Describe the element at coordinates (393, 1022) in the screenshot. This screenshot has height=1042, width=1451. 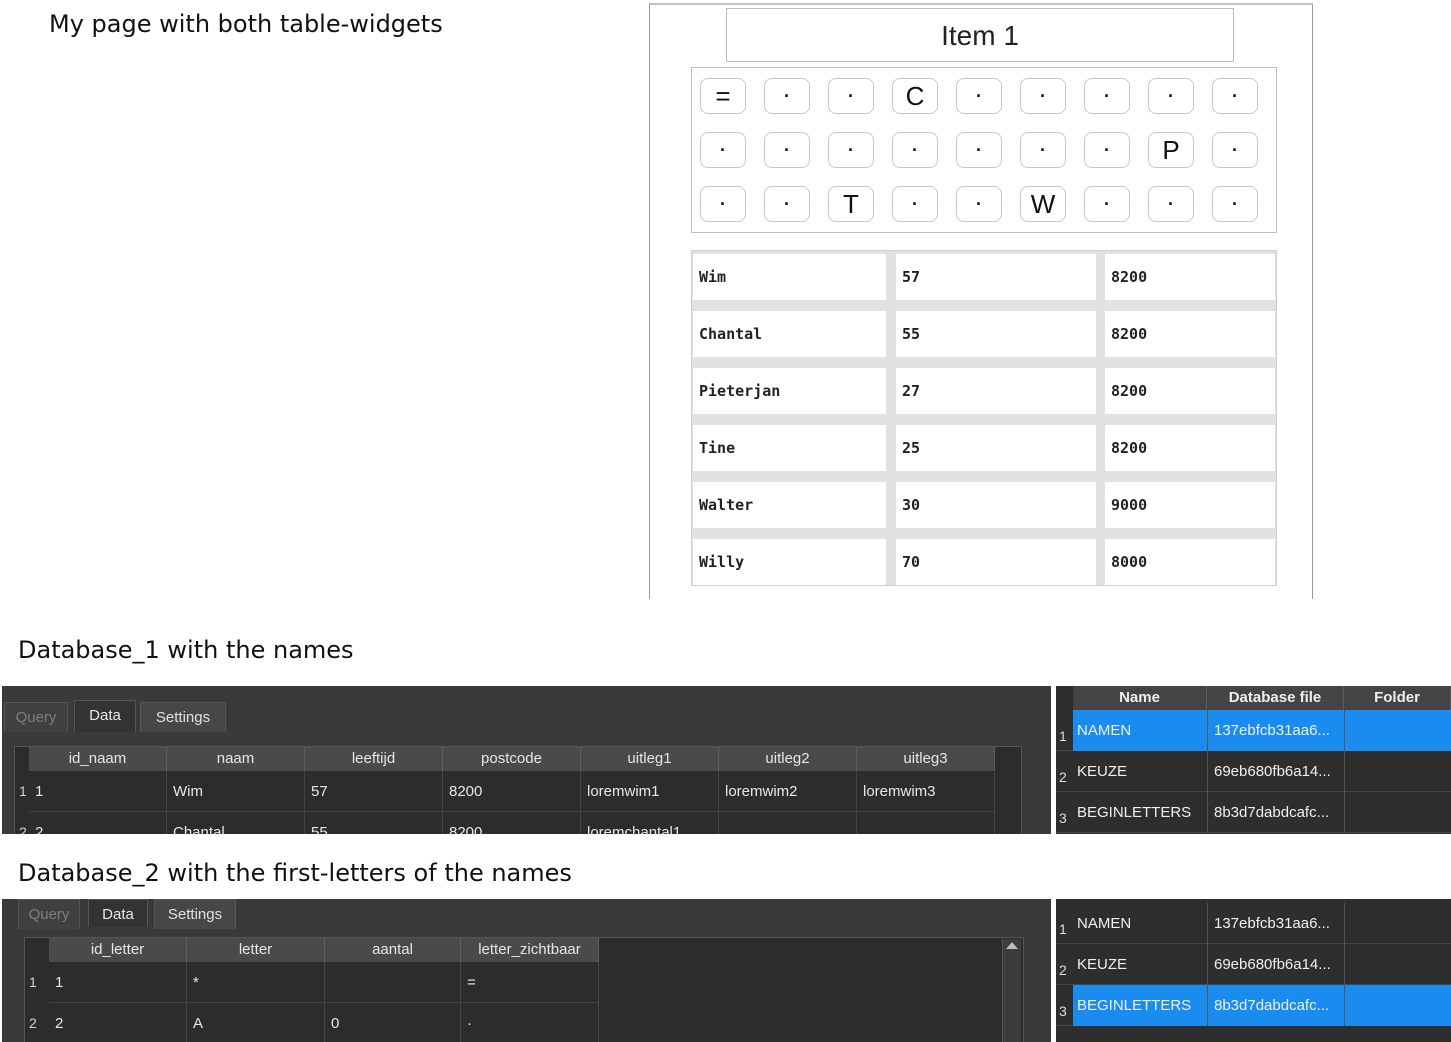
I see `table-cell: 0` at that location.